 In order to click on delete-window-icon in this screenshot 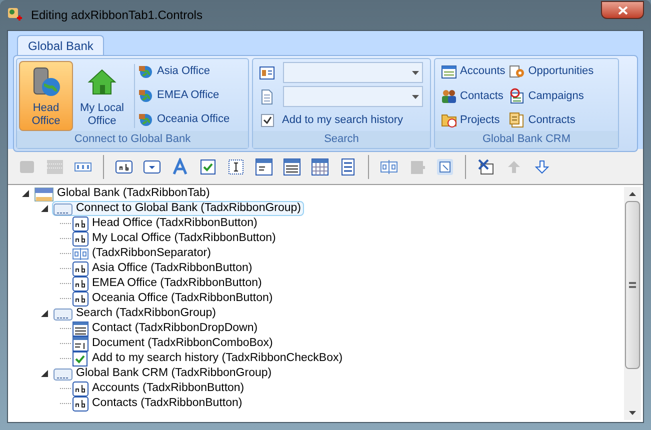, I will do `click(486, 167)`.